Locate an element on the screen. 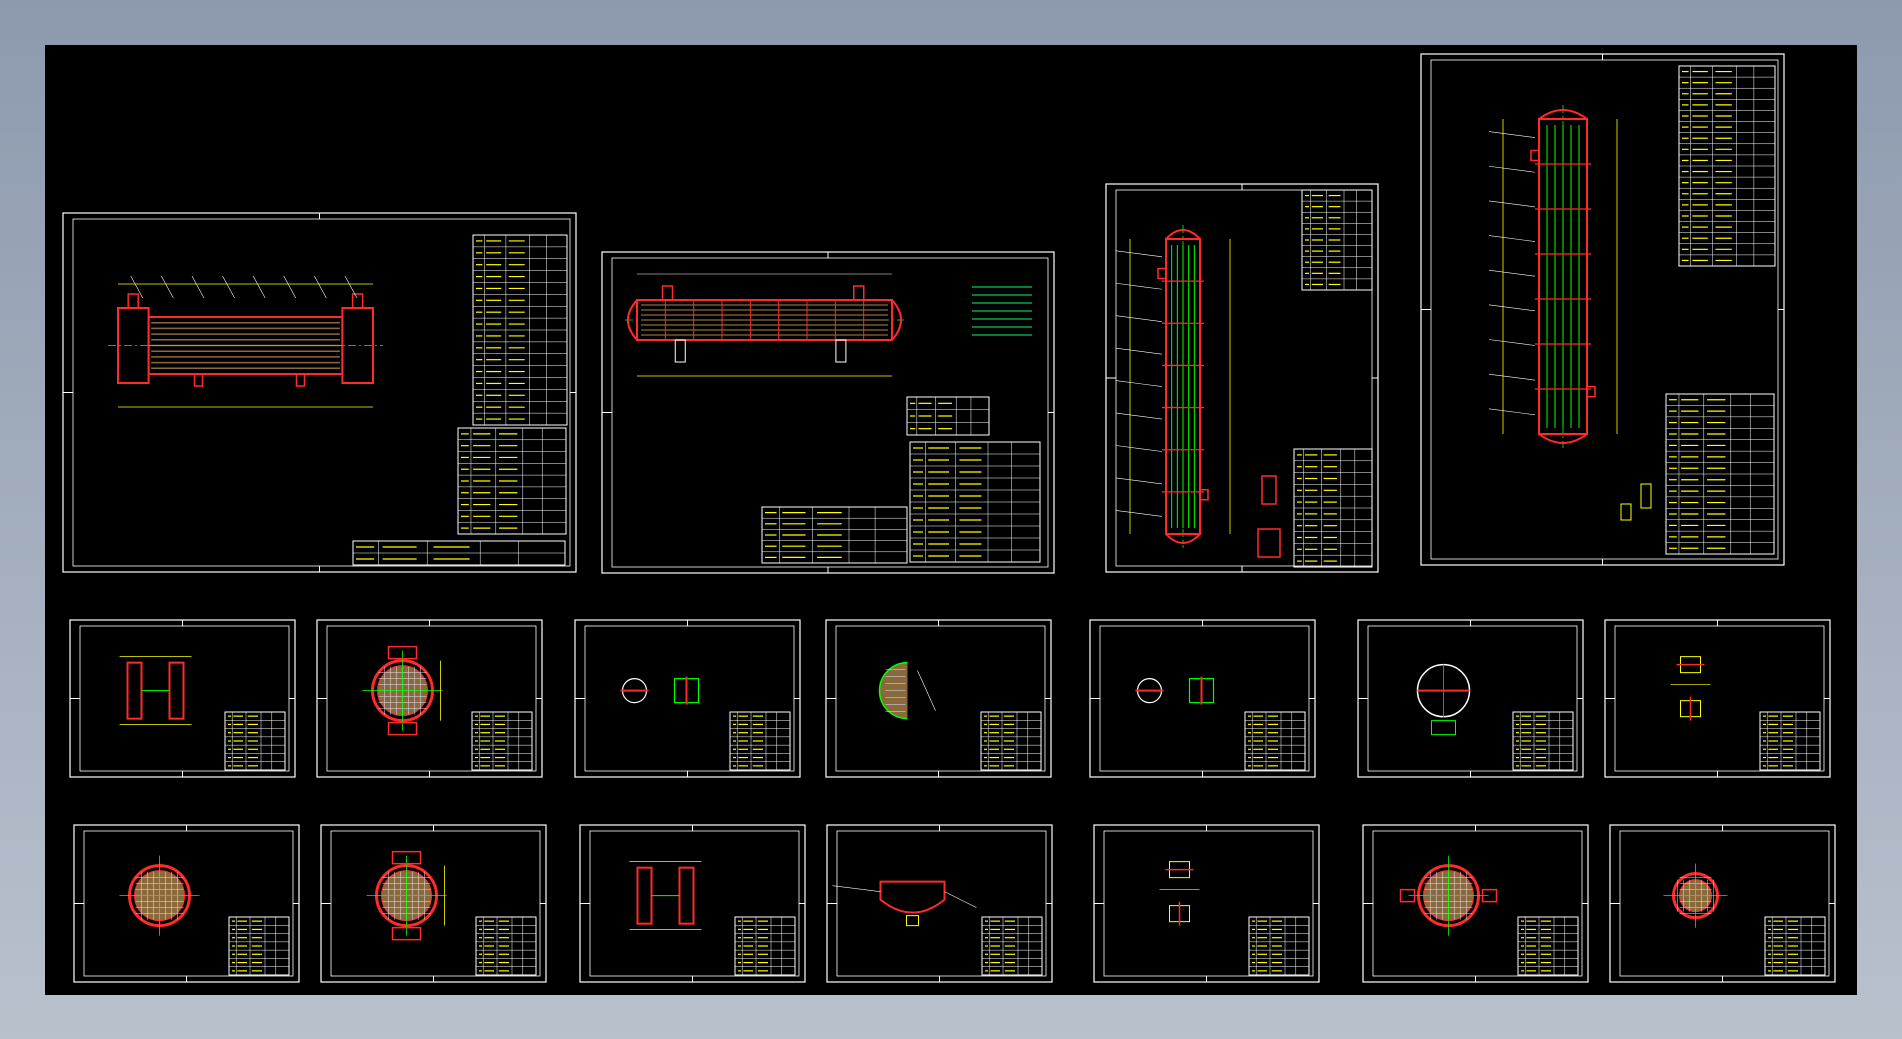 This screenshot has width=1902, height=1039. drawing-sheet-shell-flange-section is located at coordinates (429, 698).